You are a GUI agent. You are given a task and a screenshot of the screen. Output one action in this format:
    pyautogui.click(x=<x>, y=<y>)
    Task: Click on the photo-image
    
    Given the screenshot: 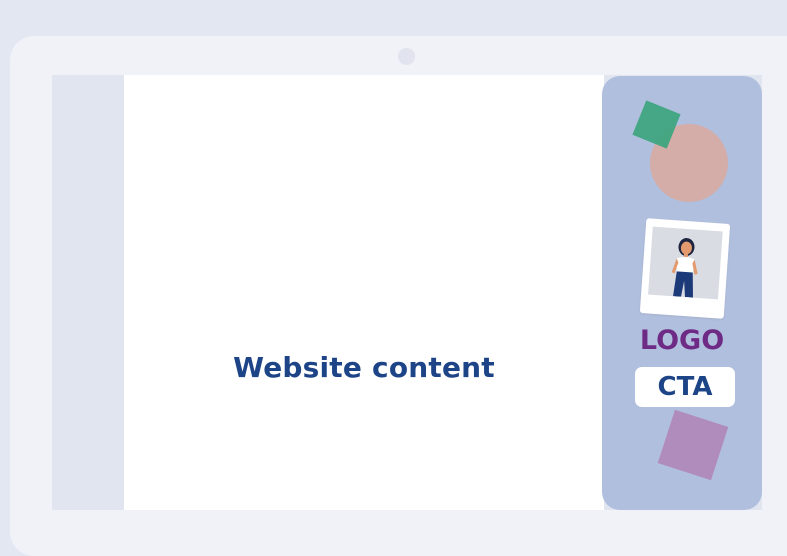 What is the action you would take?
    pyautogui.click(x=685, y=263)
    